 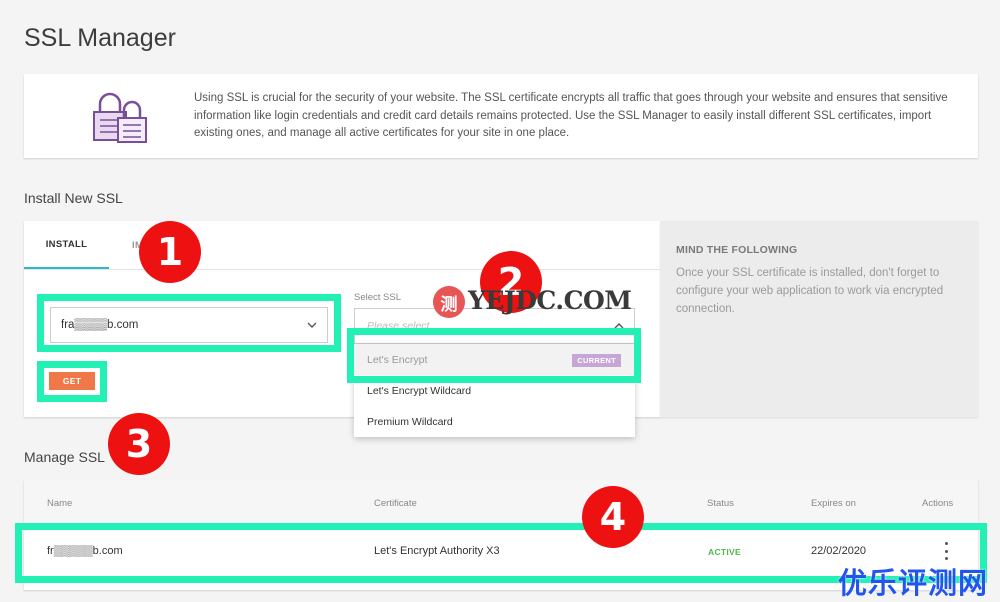 I want to click on highlight-box-domain, so click(x=189, y=323).